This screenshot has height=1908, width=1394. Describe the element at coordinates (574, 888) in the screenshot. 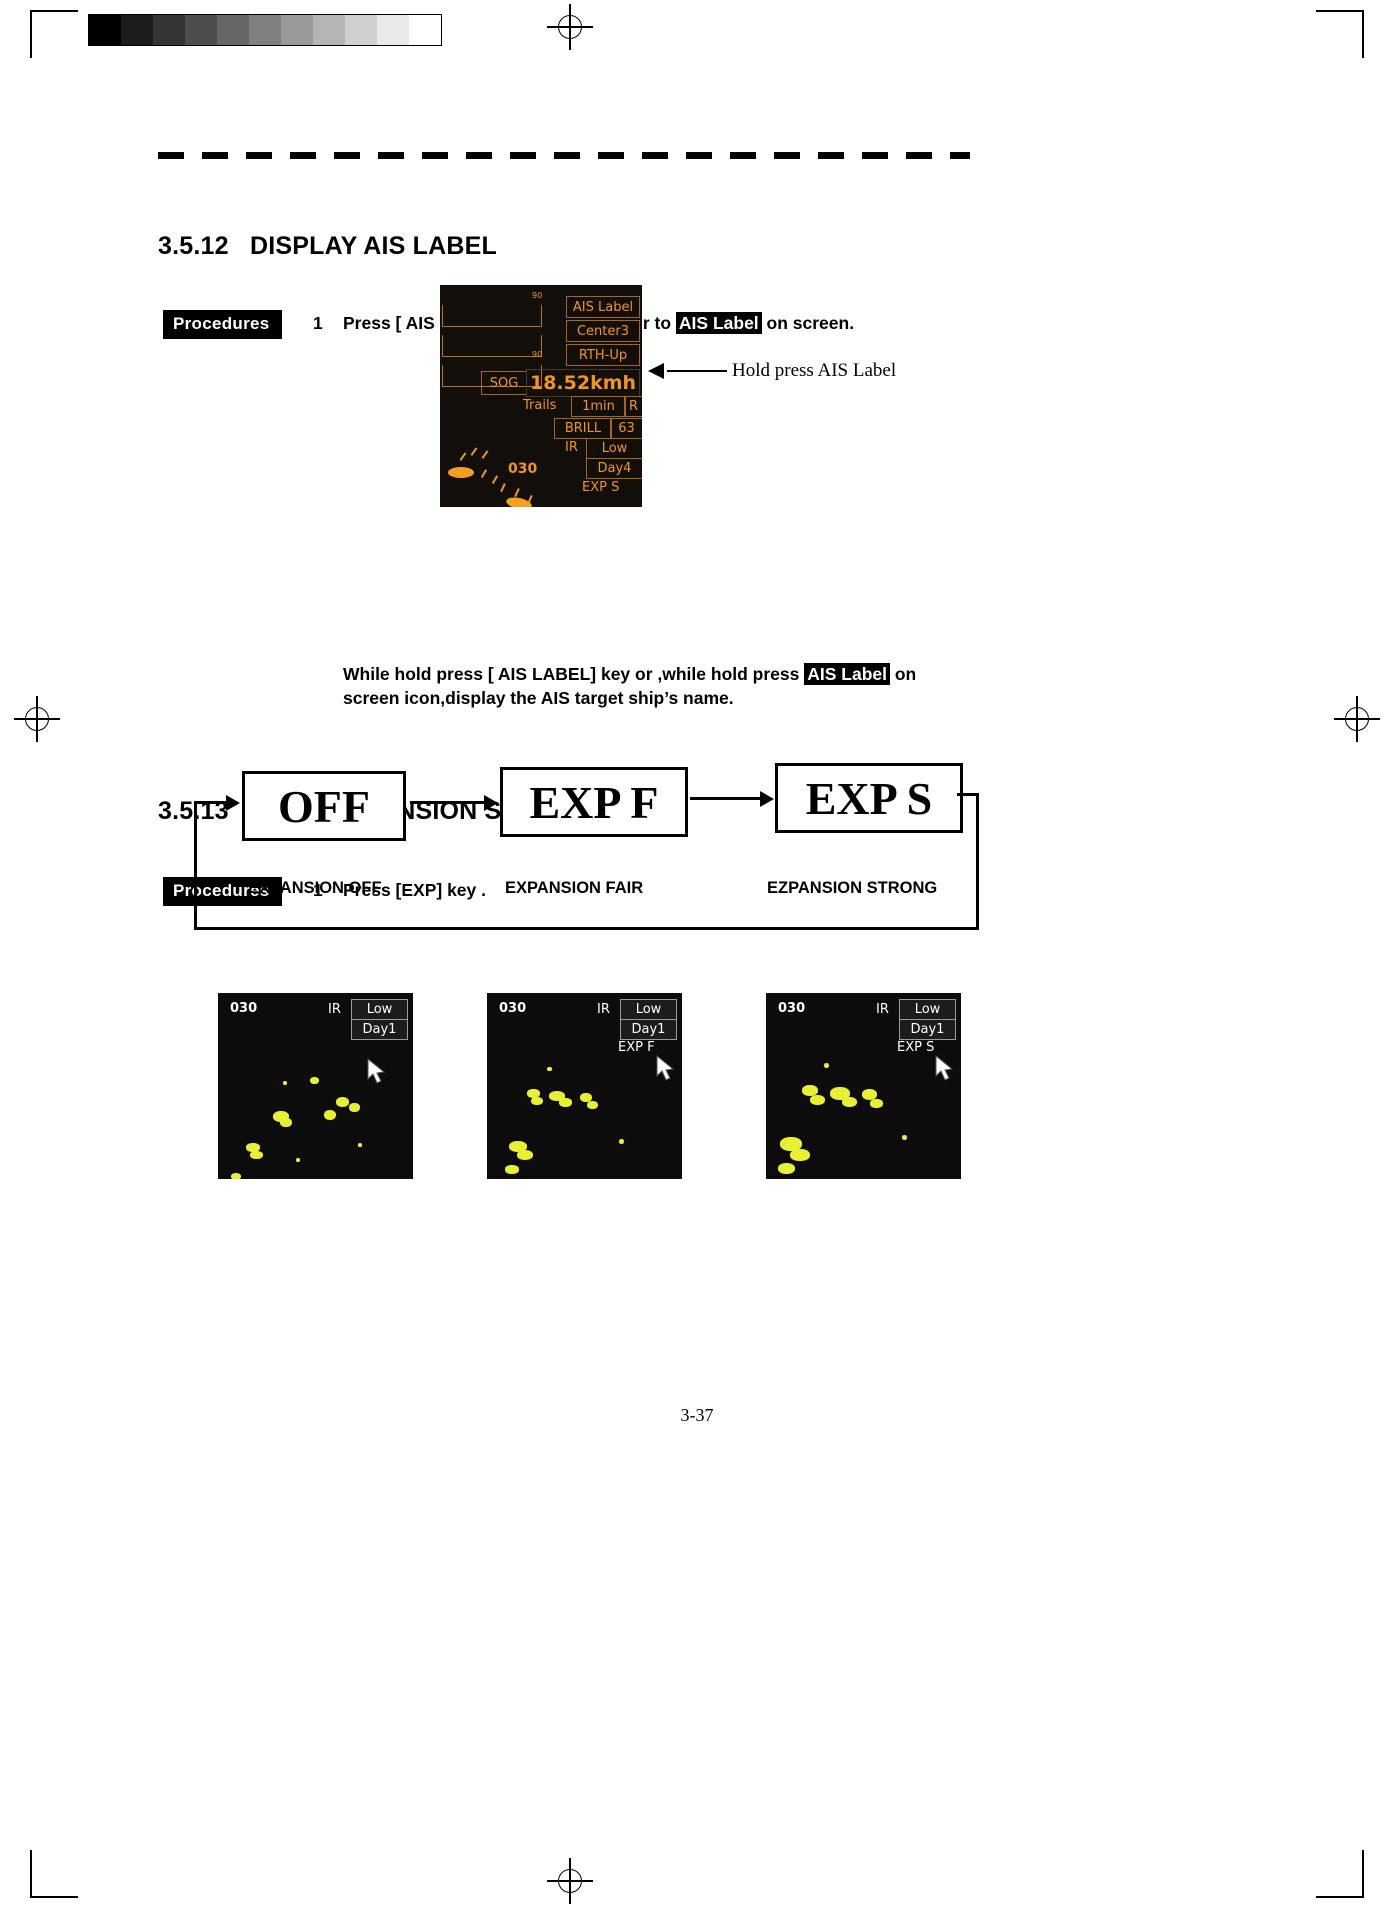

I see `flow-caption-exp-f: EXPANSION FAIR` at that location.